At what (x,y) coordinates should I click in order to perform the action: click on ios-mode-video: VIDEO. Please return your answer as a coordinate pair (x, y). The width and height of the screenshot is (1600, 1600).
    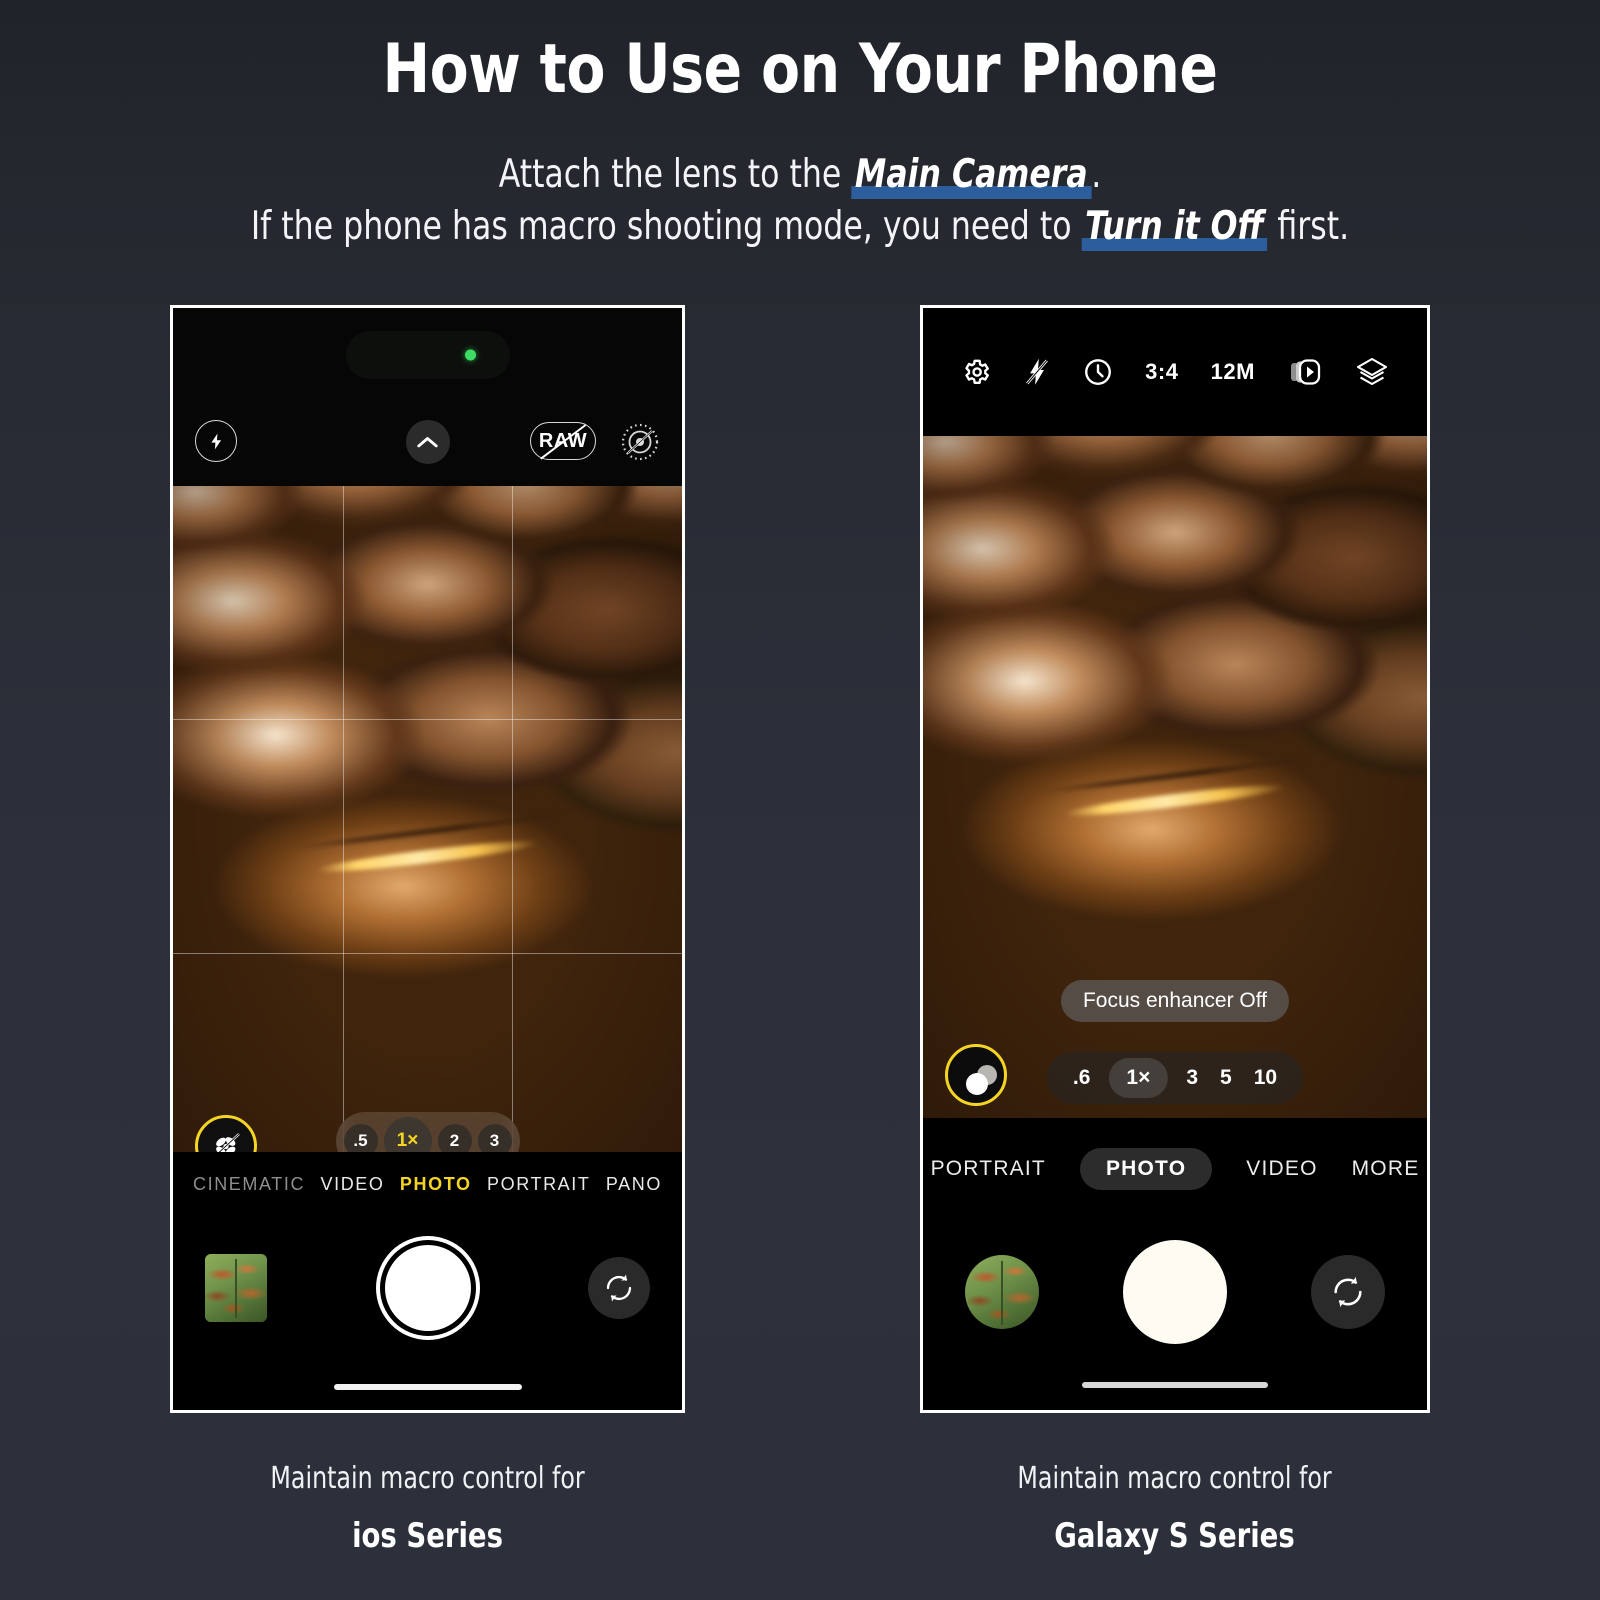
    Looking at the image, I should click on (352, 1184).